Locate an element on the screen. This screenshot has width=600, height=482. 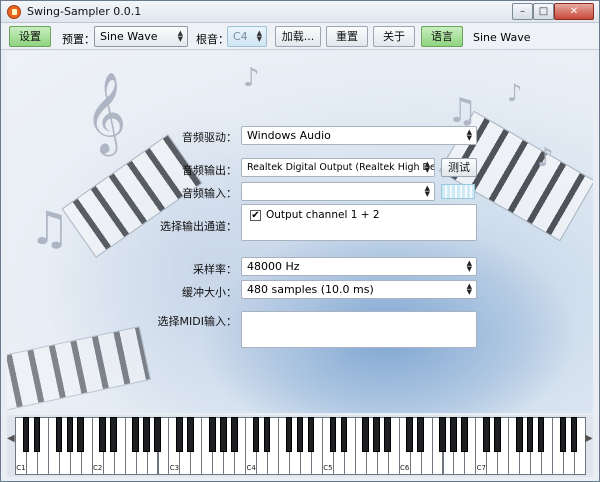
octave-label: C4 is located at coordinates (251, 468).